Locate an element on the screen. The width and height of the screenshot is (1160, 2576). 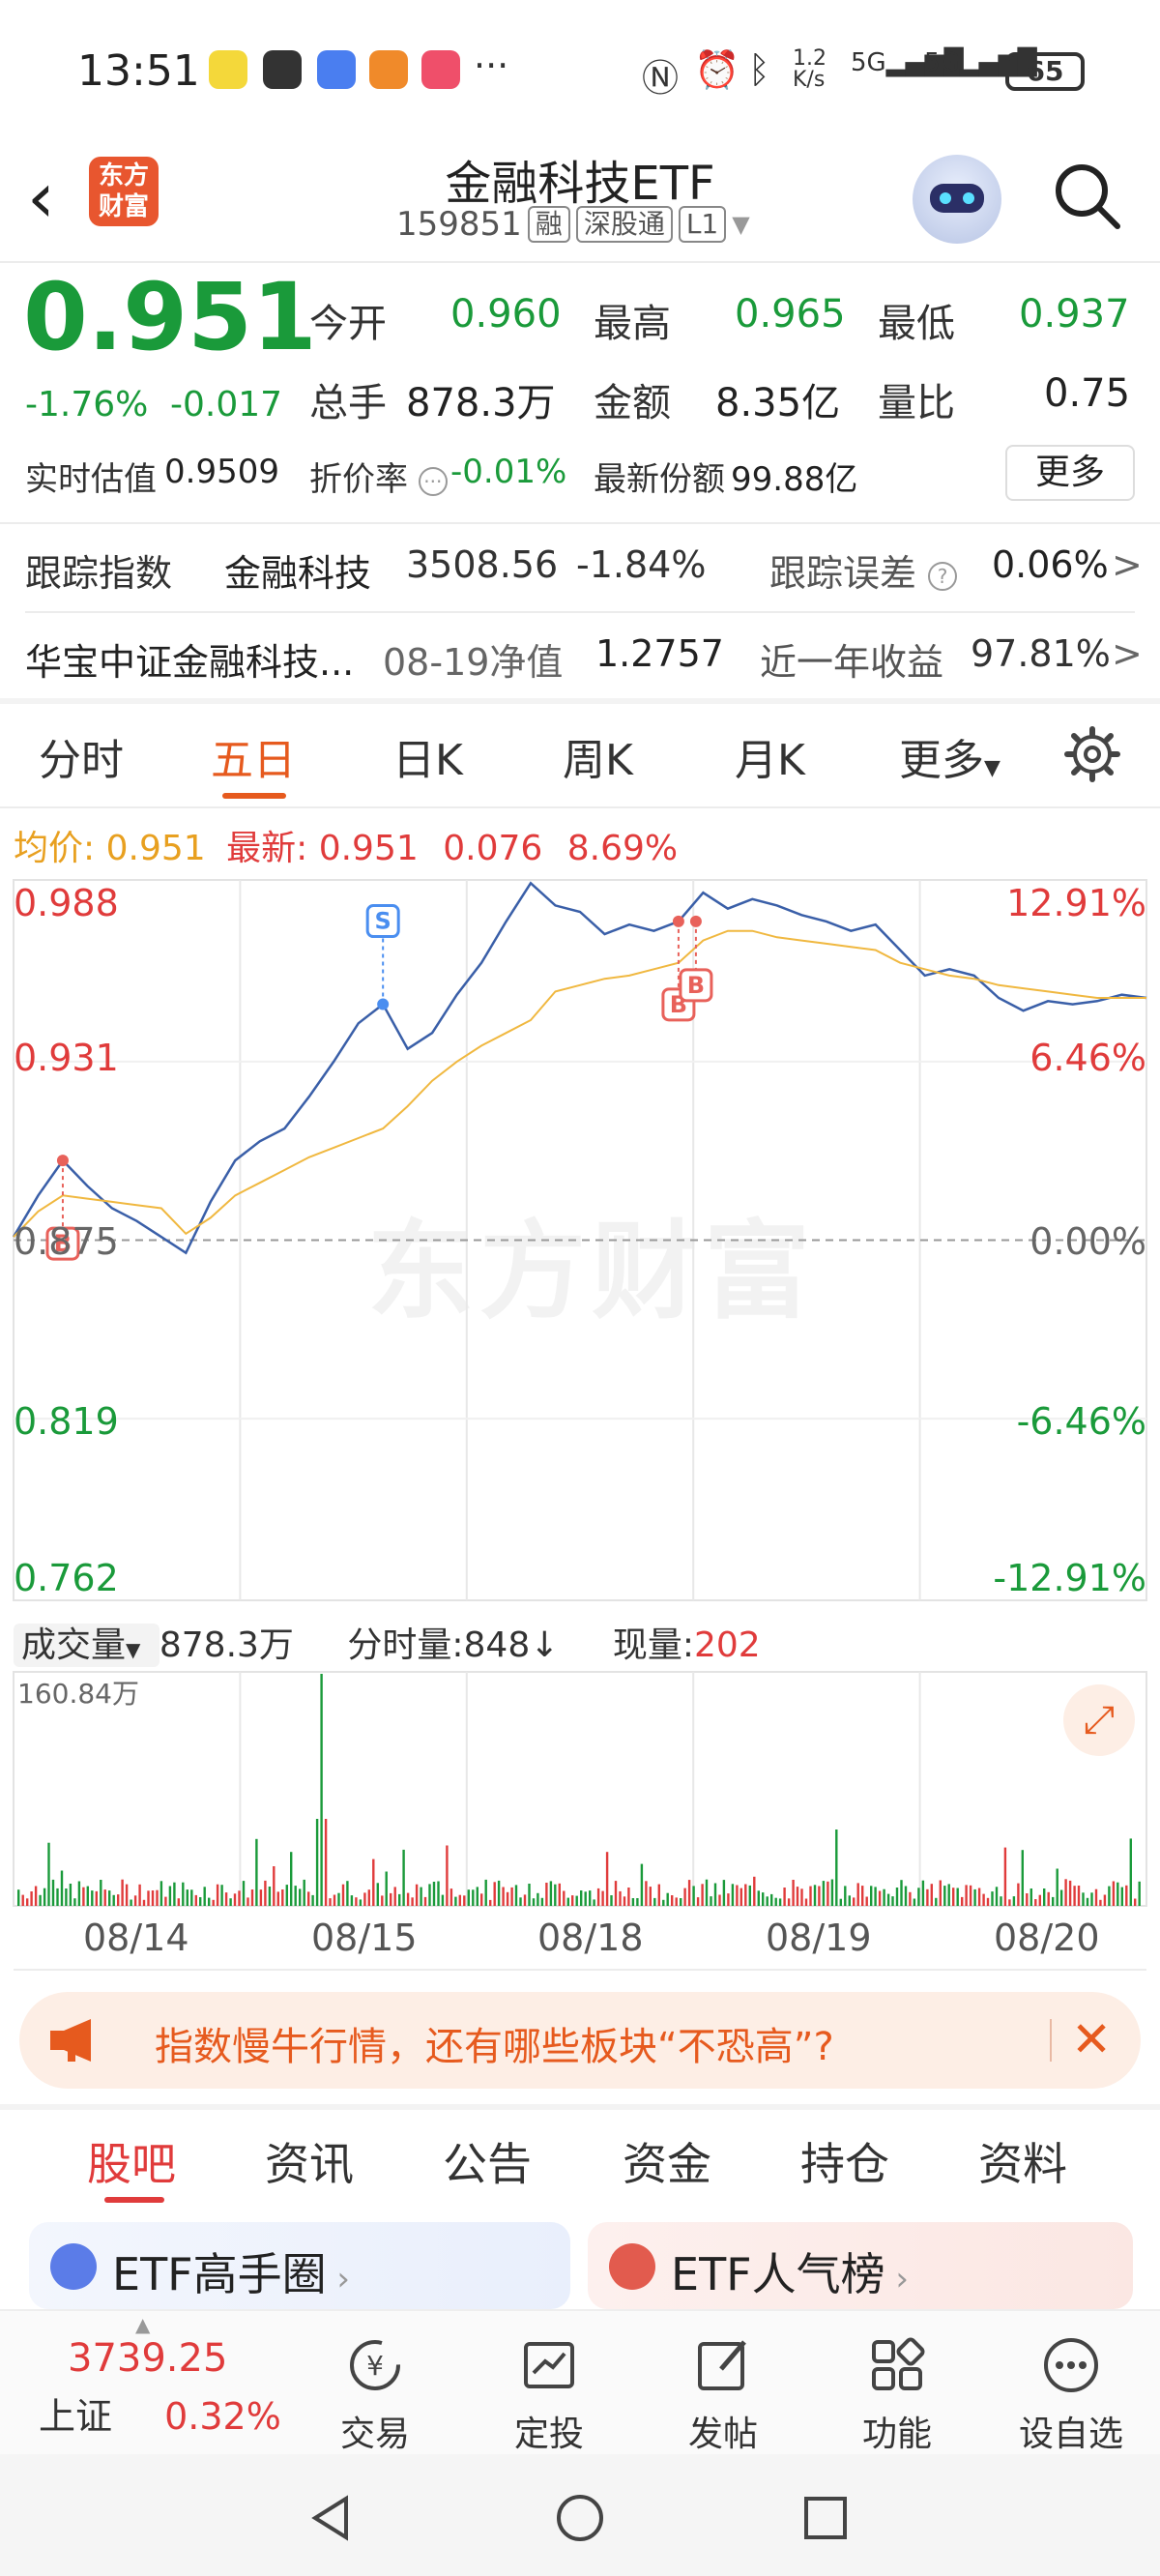
trade-button: ¥ 交易 is located at coordinates (375, 2395).